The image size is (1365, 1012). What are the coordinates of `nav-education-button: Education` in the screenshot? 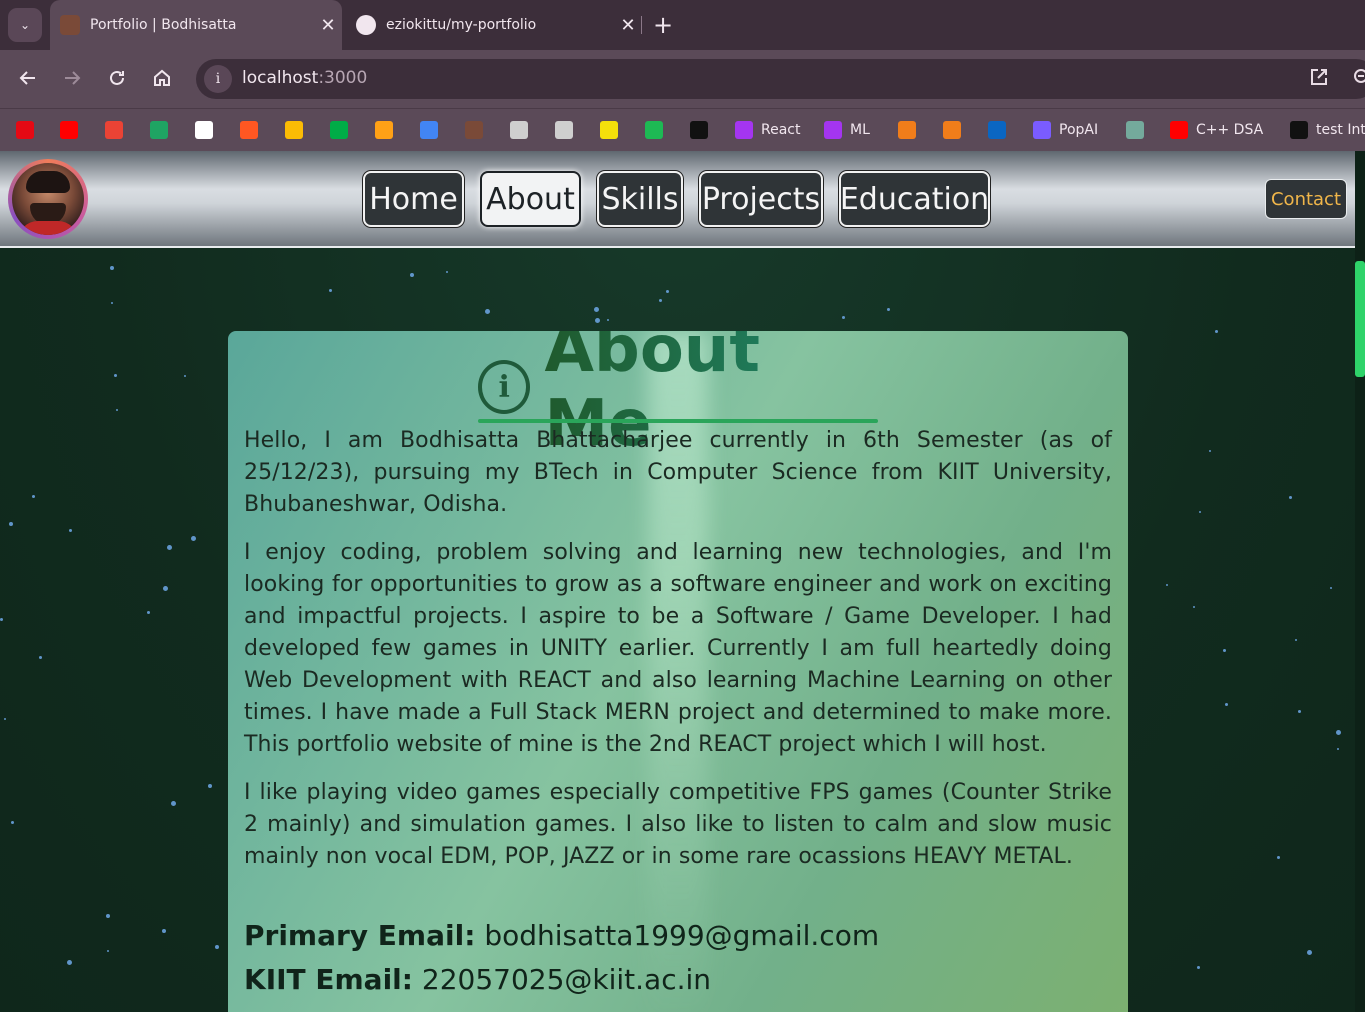 It's located at (914, 199).